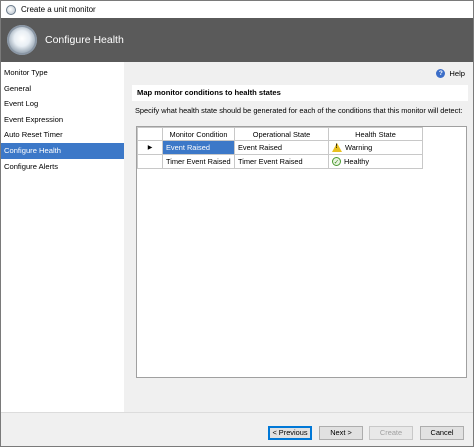 This screenshot has width=474, height=447. I want to click on operational-state-cell: Event Raised, so click(281, 147).